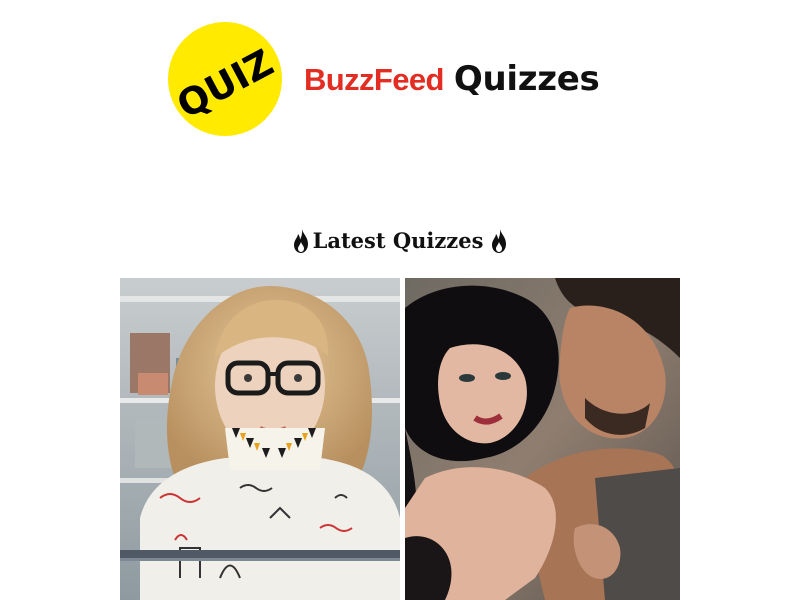  I want to click on quiz-badge-text: QUIZ, so click(225, 83).